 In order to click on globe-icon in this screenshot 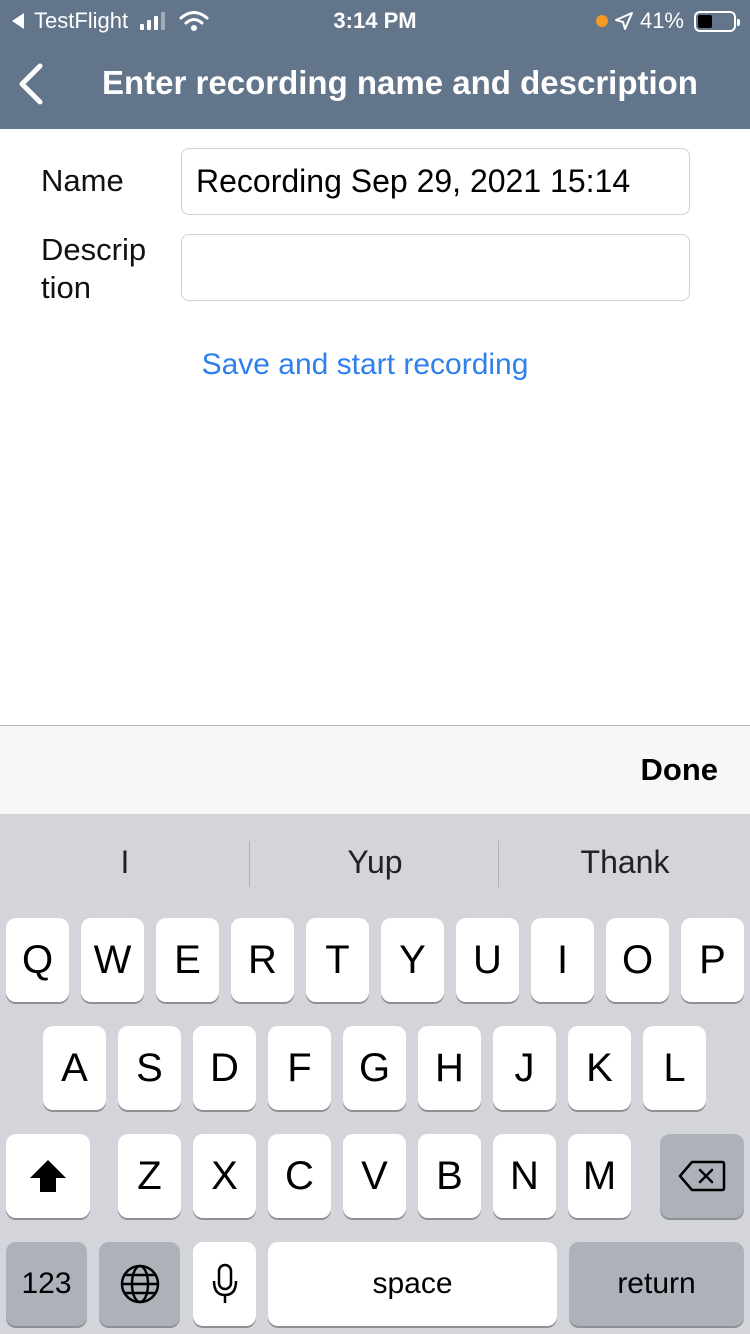, I will do `click(139, 1284)`.